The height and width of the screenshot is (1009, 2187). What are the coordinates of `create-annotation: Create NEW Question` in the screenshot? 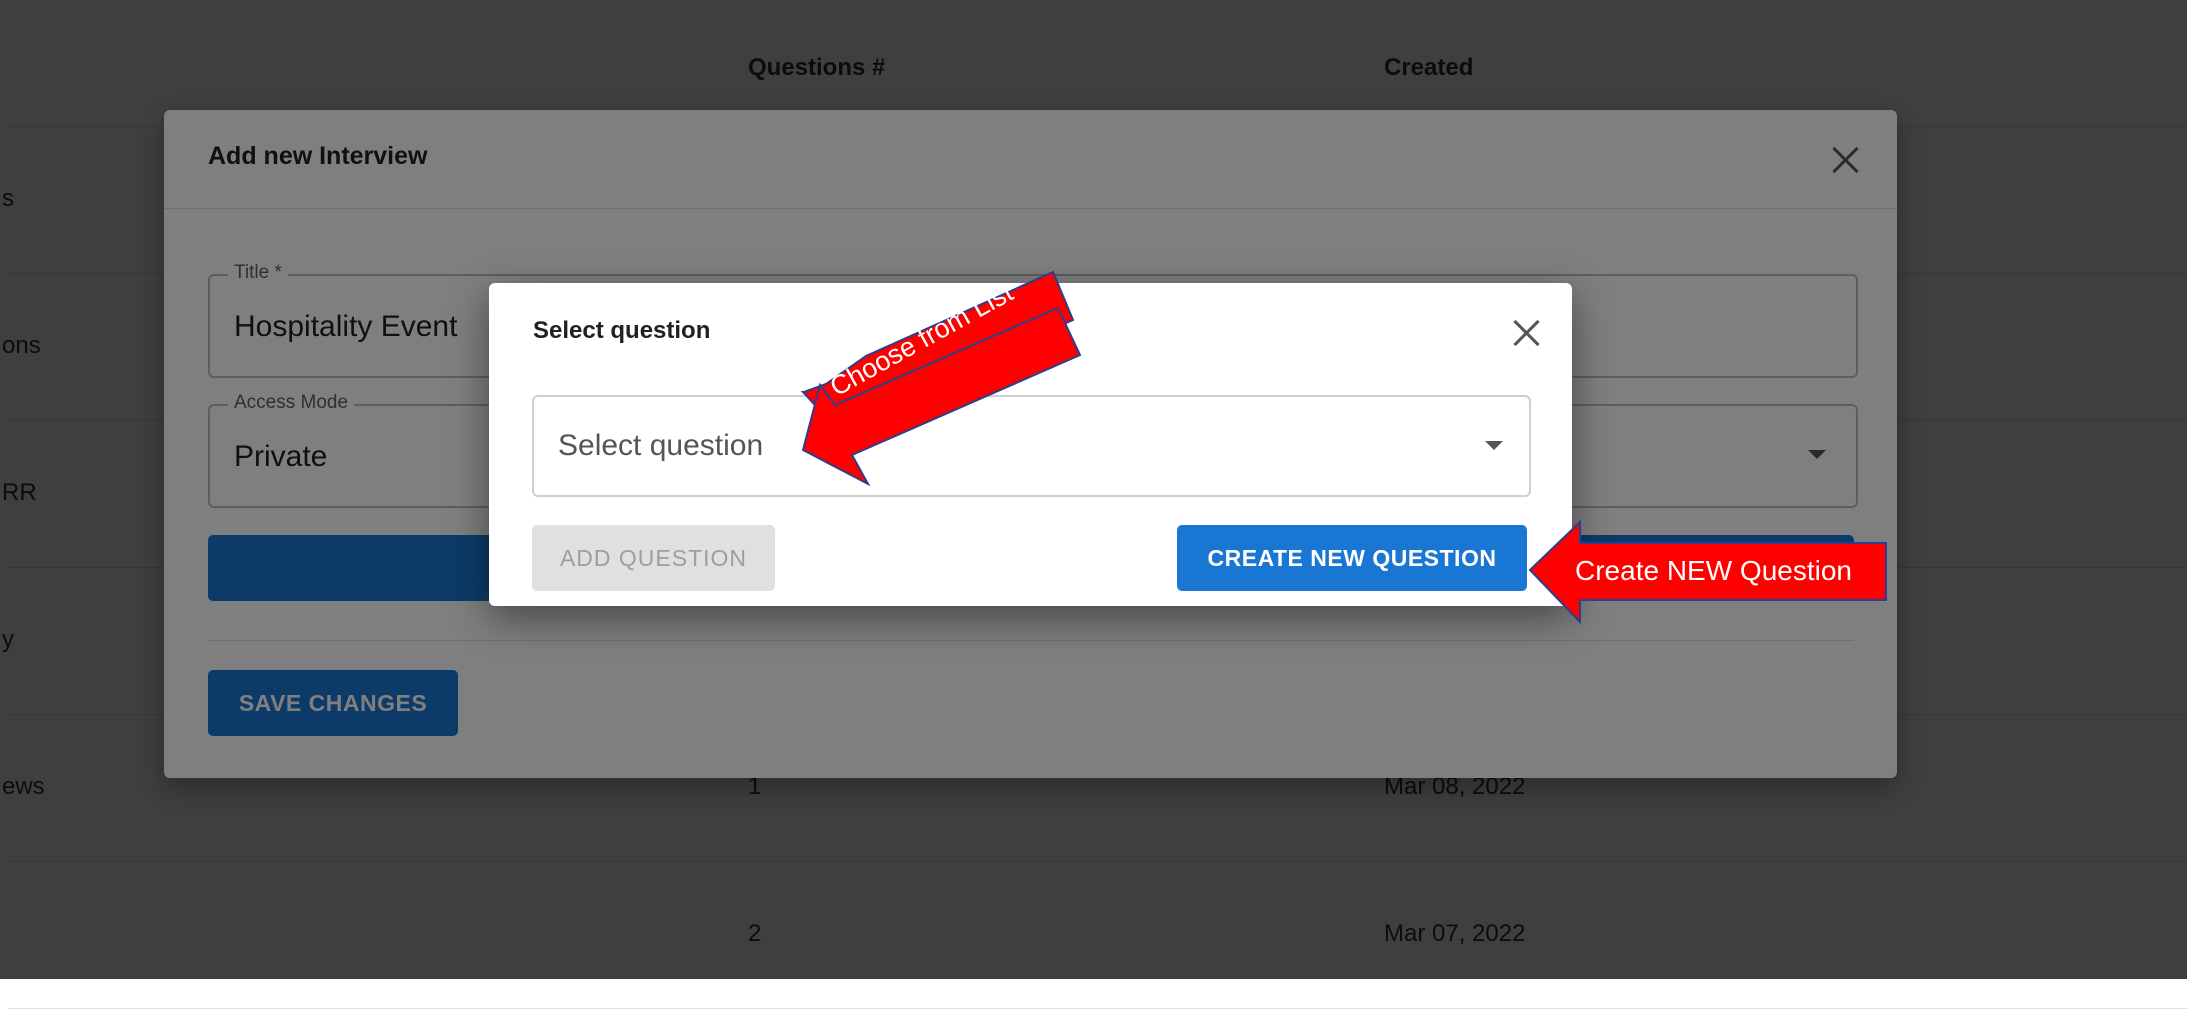 It's located at (1713, 570).